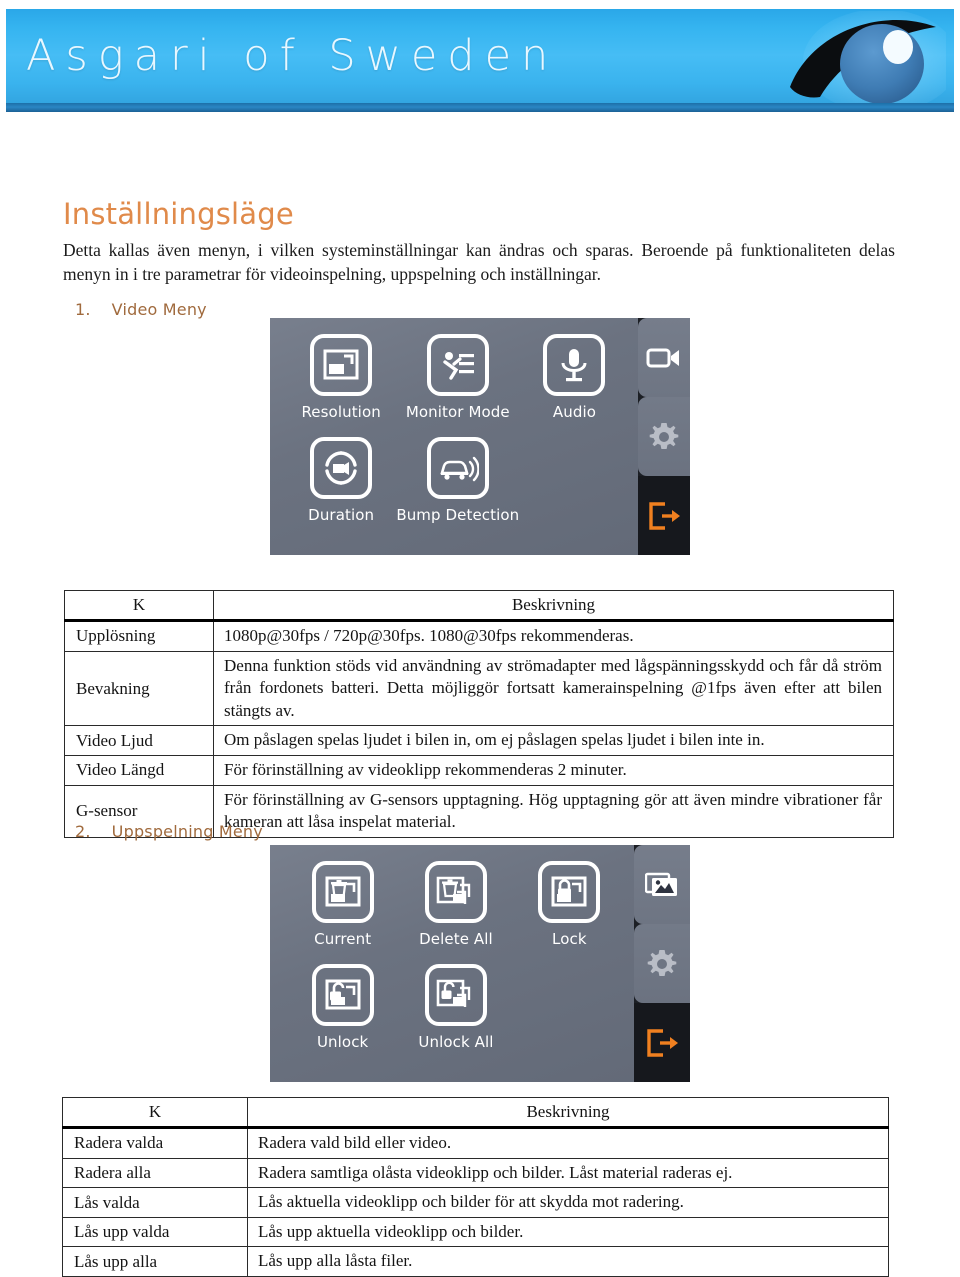 The image size is (960, 1277). What do you see at coordinates (456, 1042) in the screenshot?
I see `menu-tile-label: Unlock All` at bounding box center [456, 1042].